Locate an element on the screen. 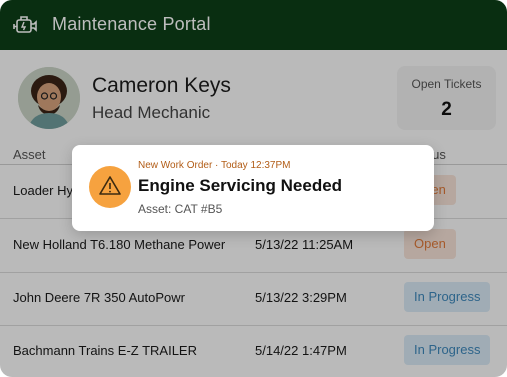  notification-meta: New Work Order · Today 12:37PM is located at coordinates (214, 165).